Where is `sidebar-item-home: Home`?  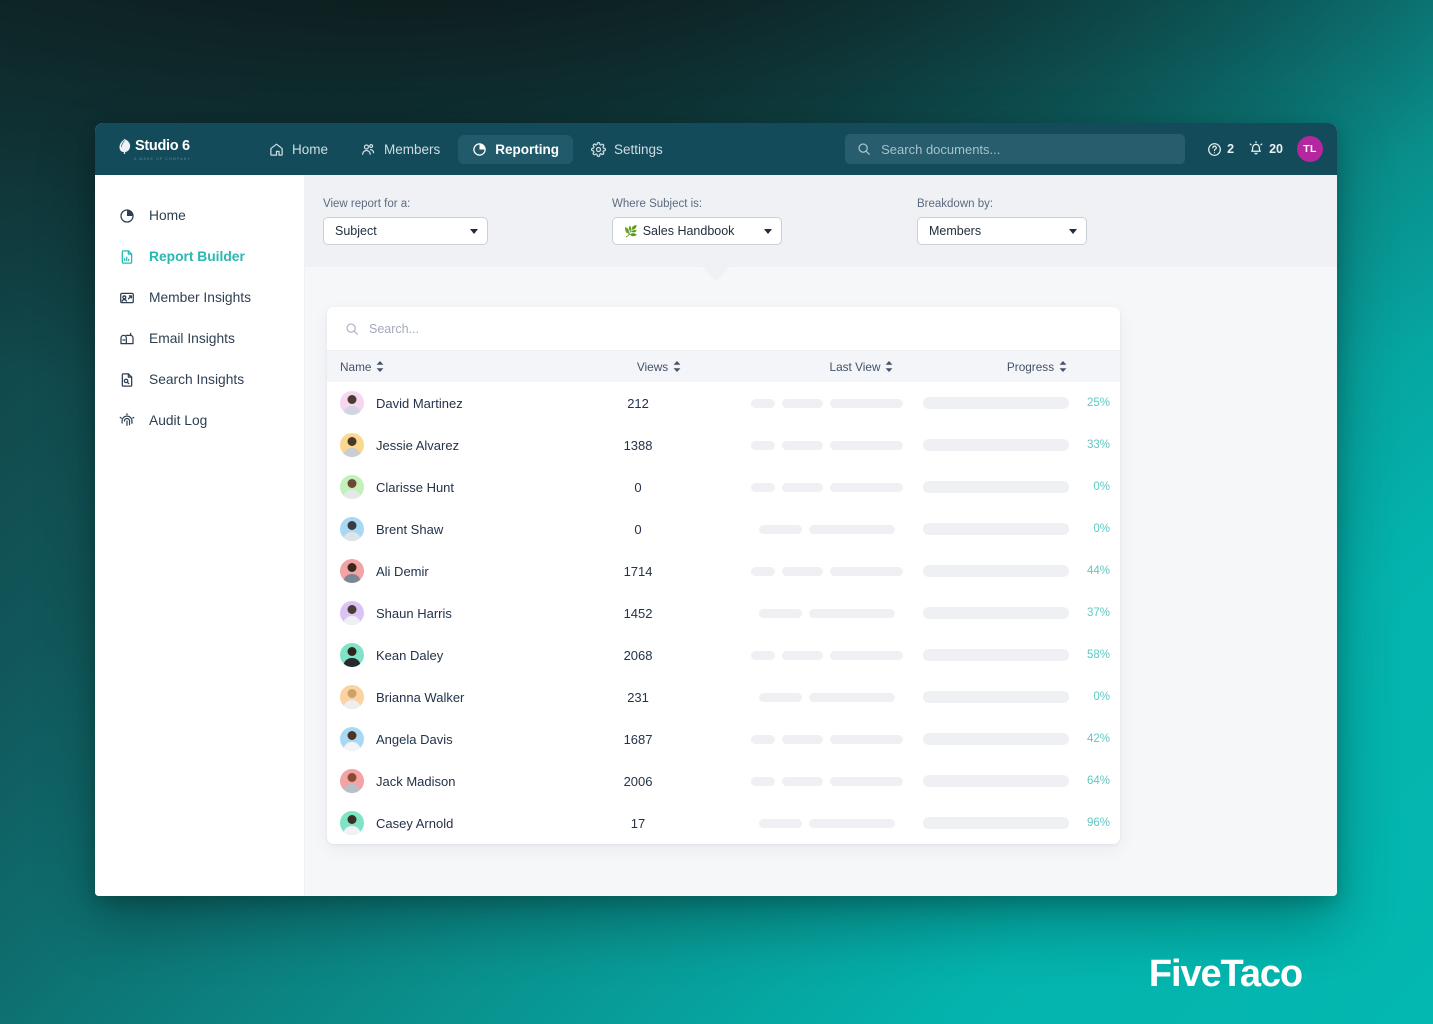 sidebar-item-home: Home is located at coordinates (199, 215).